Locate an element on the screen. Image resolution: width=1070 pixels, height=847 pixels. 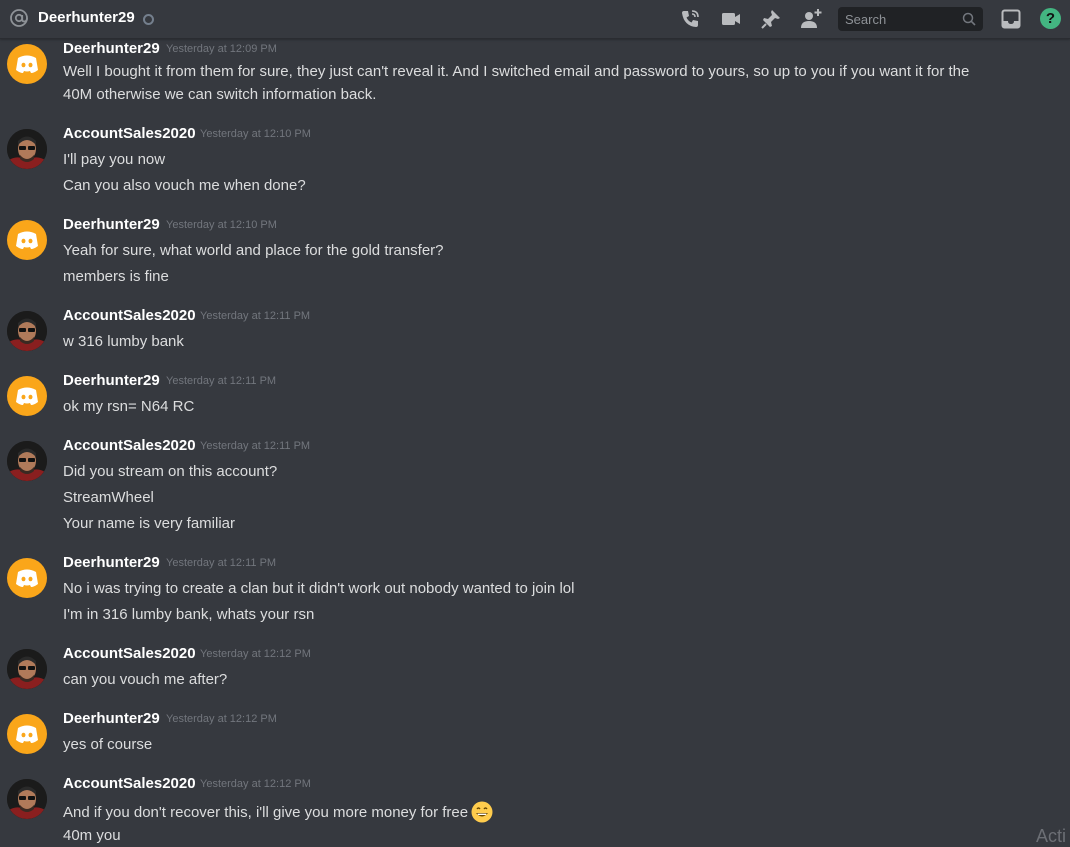
help-icon: ? is located at coordinates (1050, 18).